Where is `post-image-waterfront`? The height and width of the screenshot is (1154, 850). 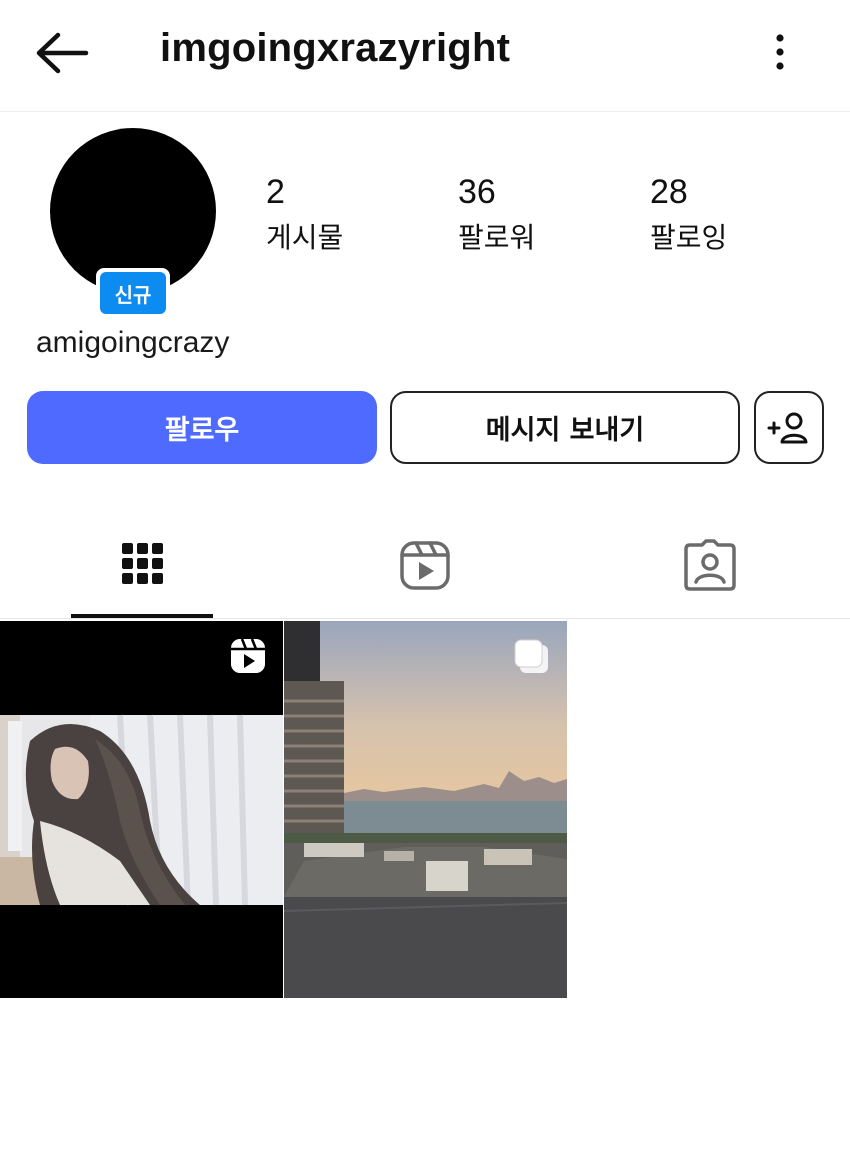 post-image-waterfront is located at coordinates (425, 809).